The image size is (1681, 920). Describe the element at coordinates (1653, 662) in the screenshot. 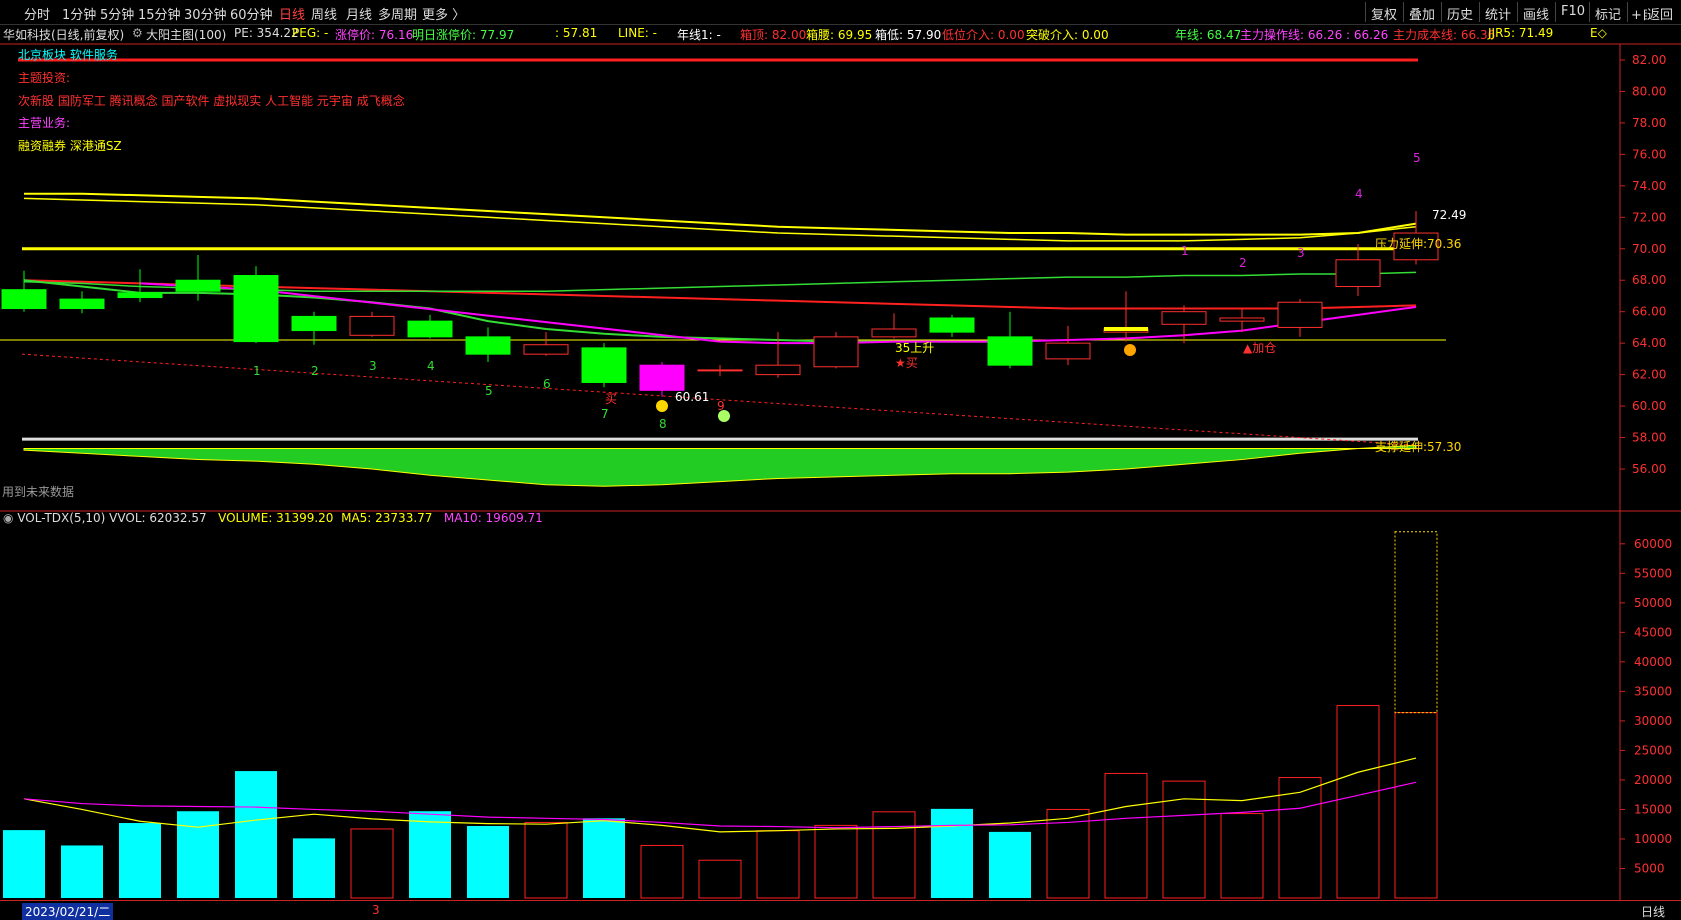

I see `volume-tick-label: 40000` at that location.